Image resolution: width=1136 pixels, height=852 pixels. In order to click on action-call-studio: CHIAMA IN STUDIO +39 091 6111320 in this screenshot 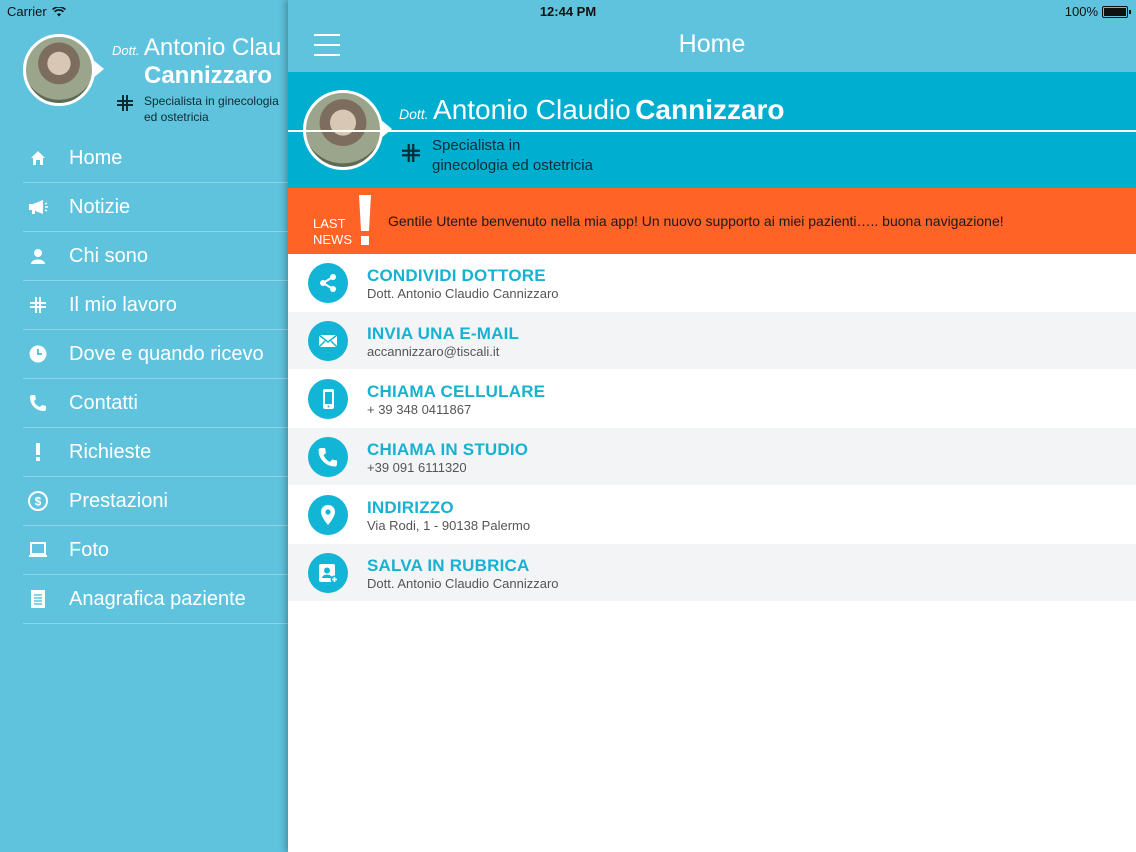, I will do `click(712, 457)`.